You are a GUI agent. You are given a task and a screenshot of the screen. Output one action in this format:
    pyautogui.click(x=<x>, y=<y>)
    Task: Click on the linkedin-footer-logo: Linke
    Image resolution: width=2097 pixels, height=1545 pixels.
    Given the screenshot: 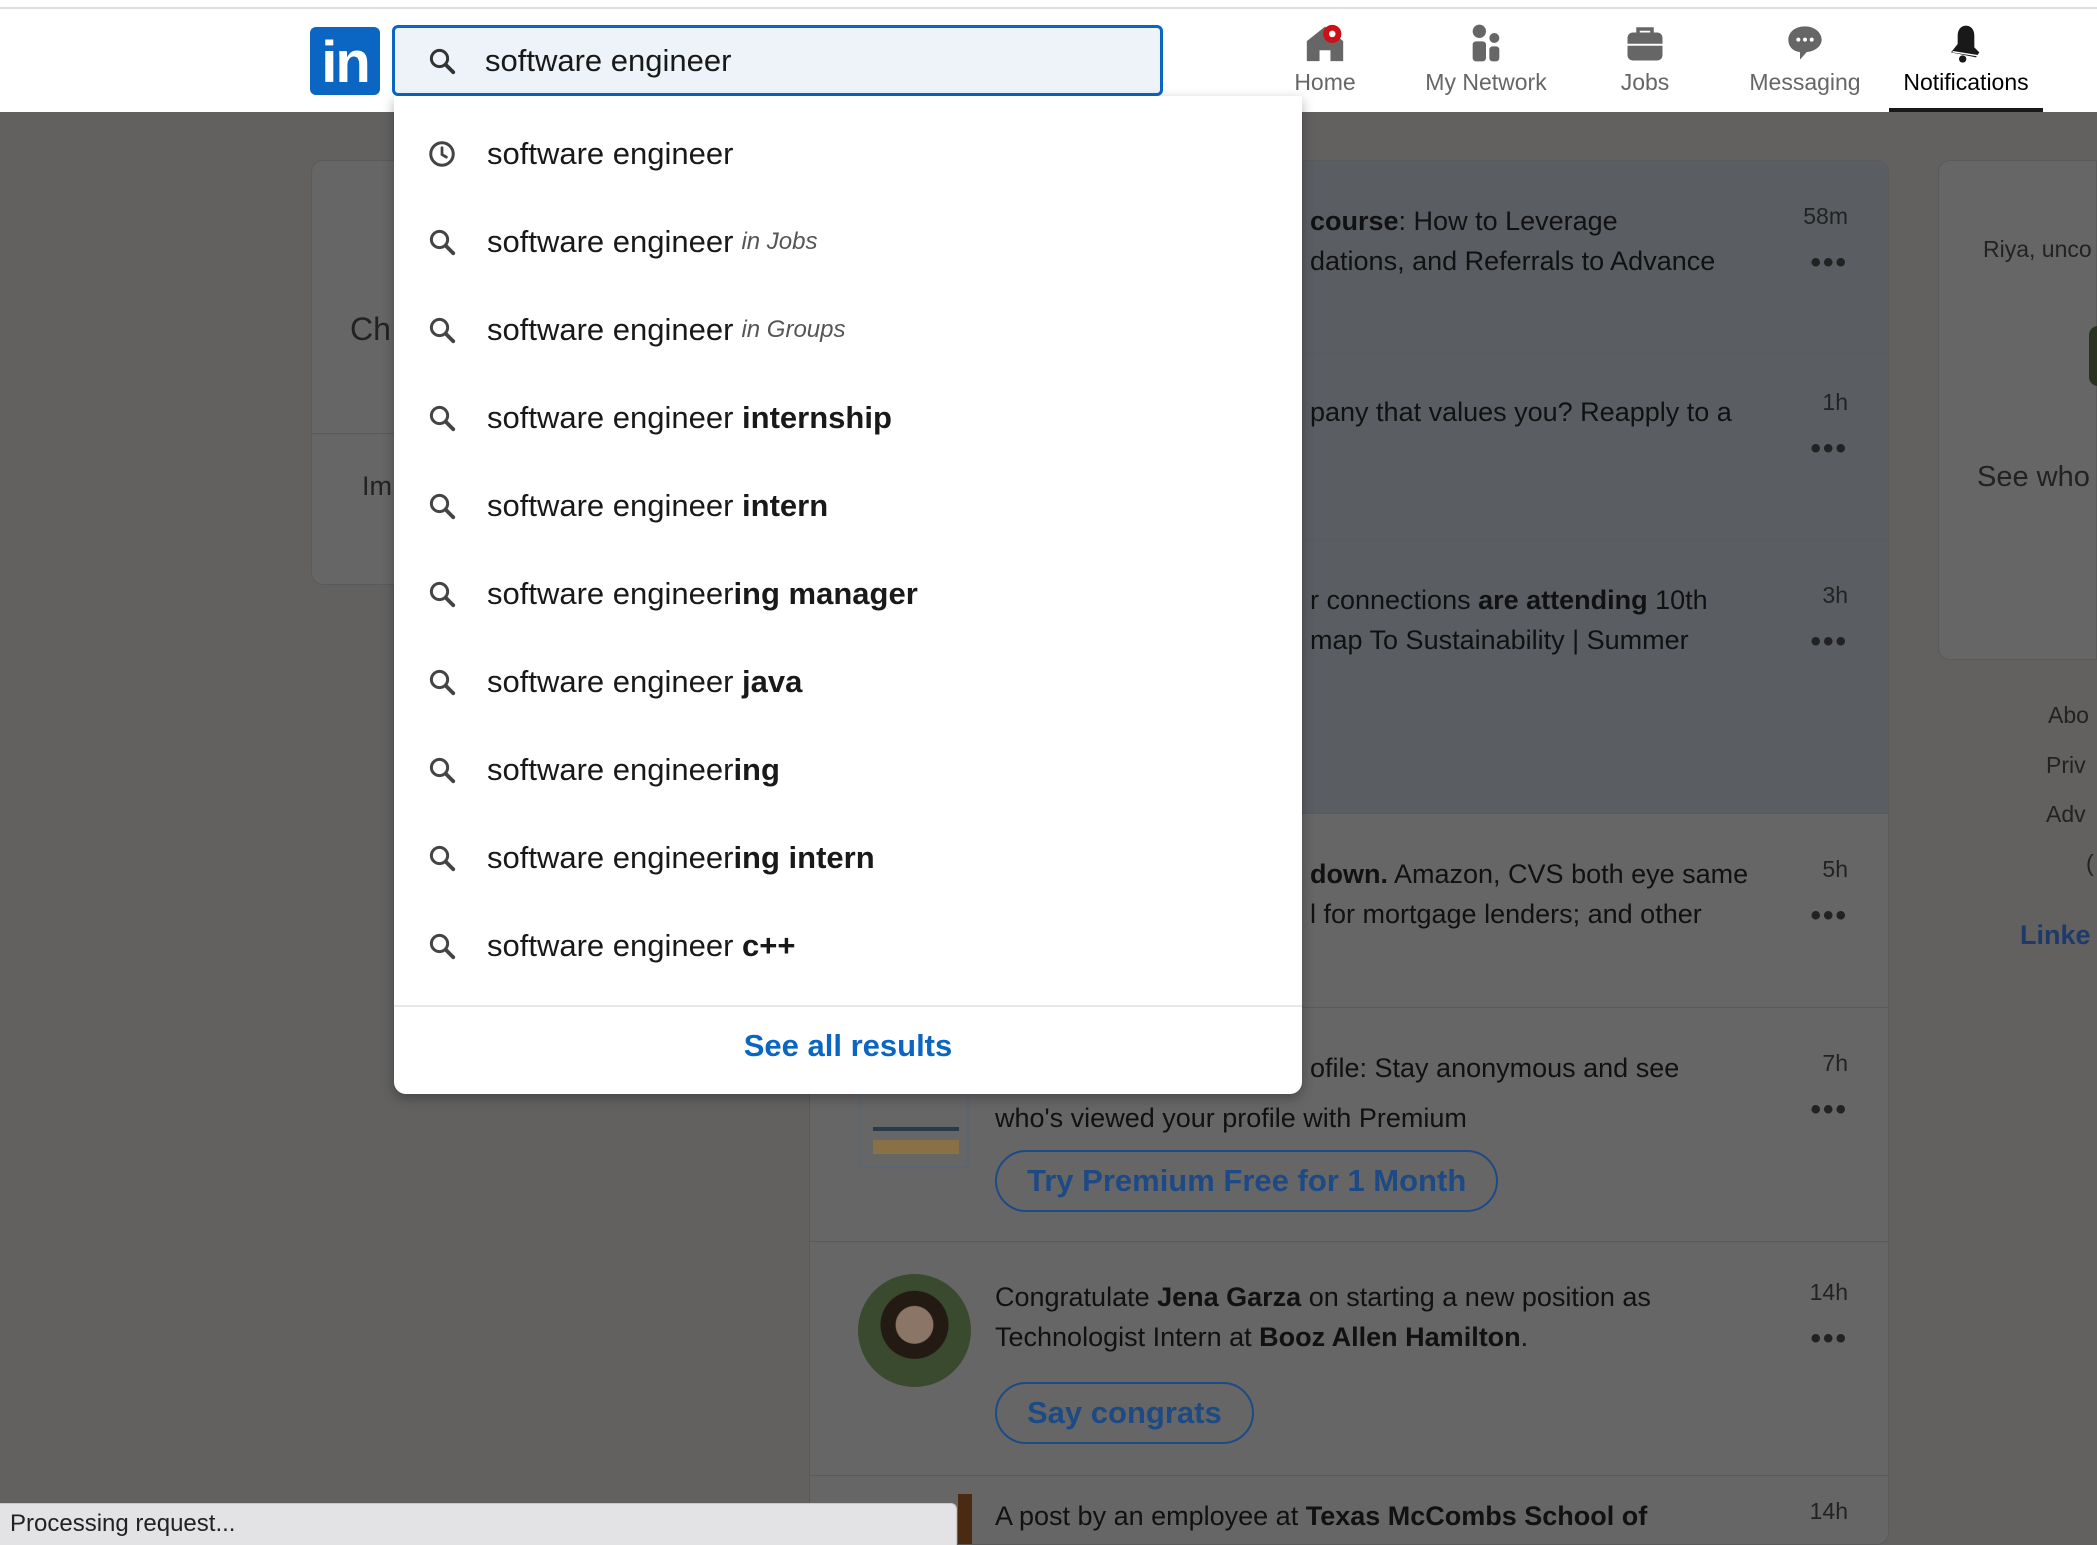 What is the action you would take?
    pyautogui.click(x=2055, y=935)
    